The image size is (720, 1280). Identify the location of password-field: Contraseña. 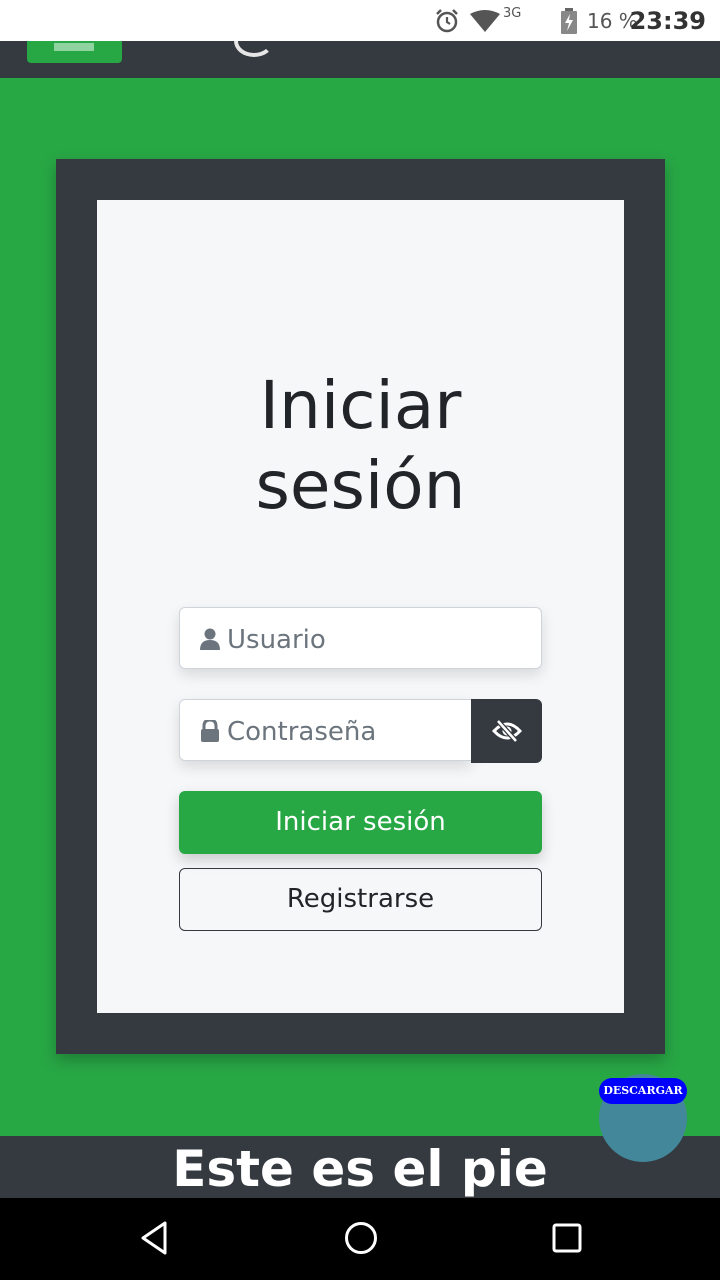
(325, 730).